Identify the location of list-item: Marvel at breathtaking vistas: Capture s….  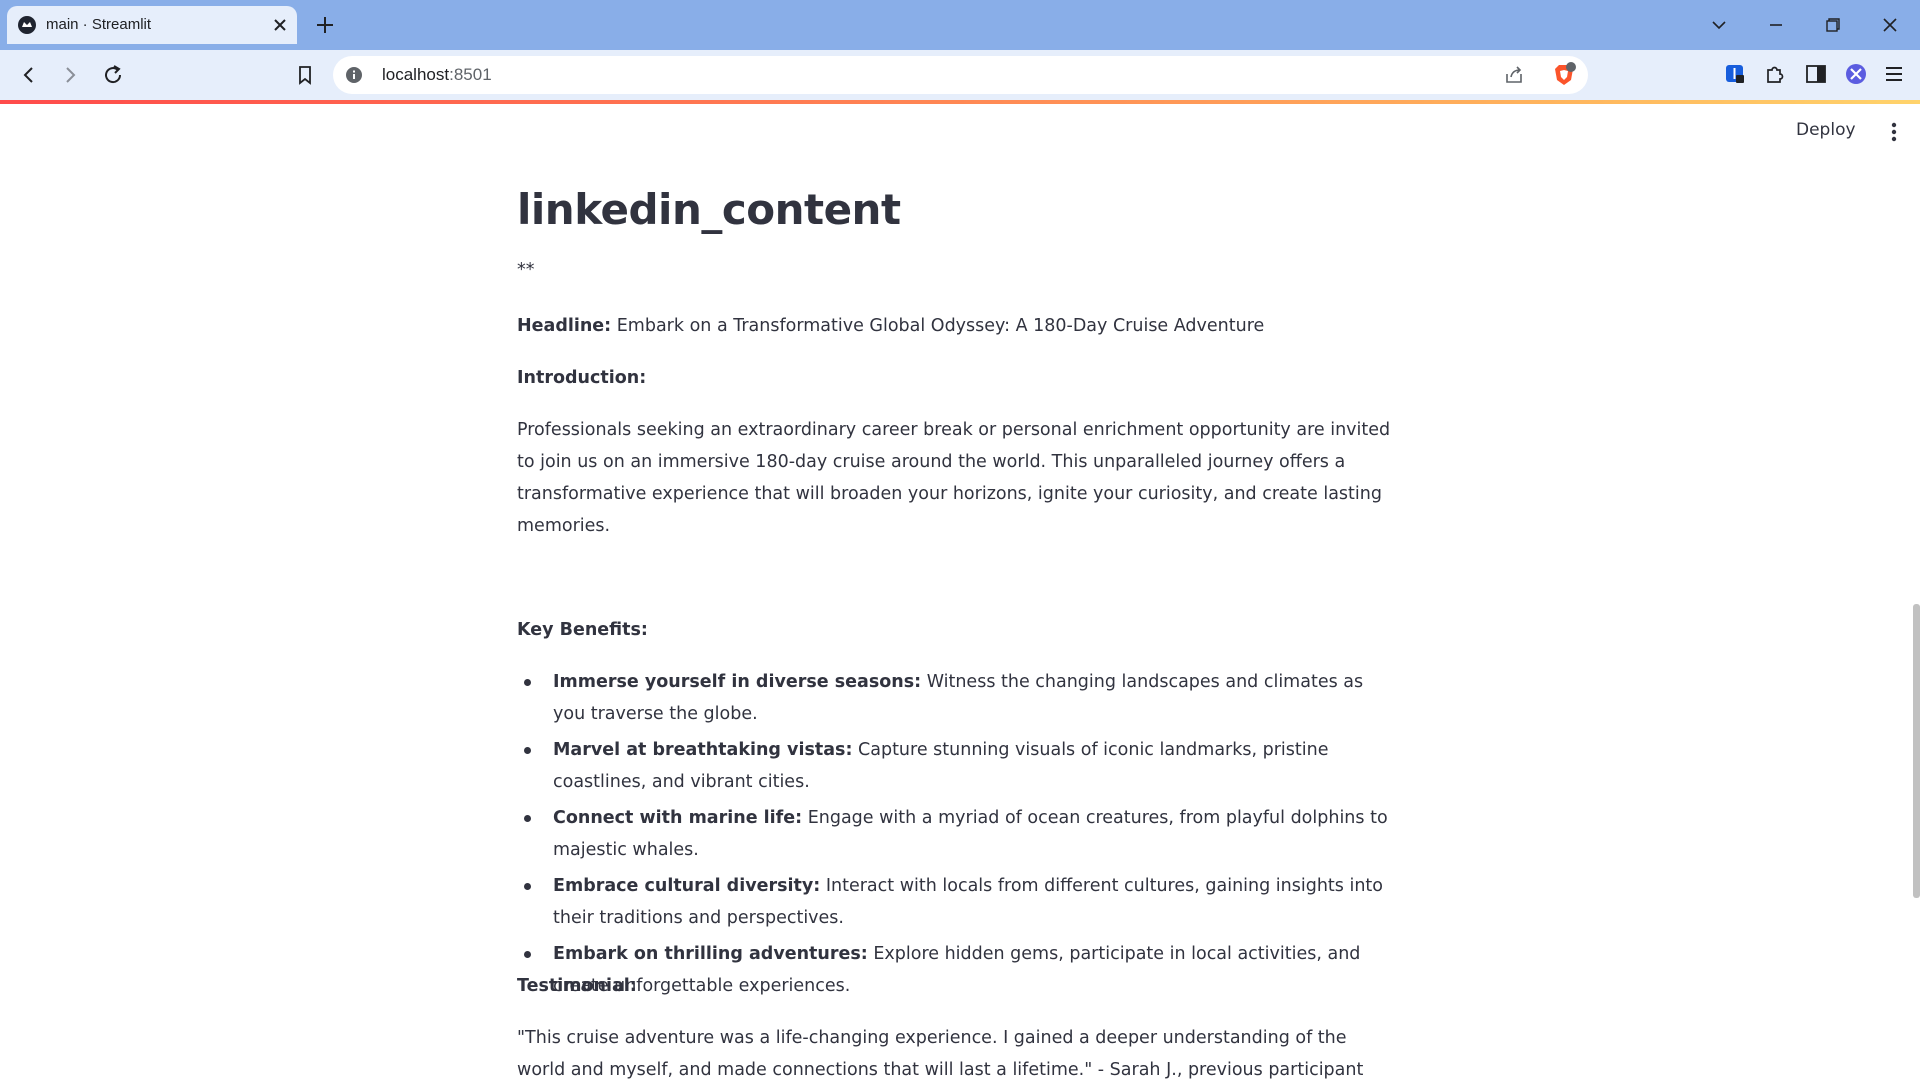
(957, 766).